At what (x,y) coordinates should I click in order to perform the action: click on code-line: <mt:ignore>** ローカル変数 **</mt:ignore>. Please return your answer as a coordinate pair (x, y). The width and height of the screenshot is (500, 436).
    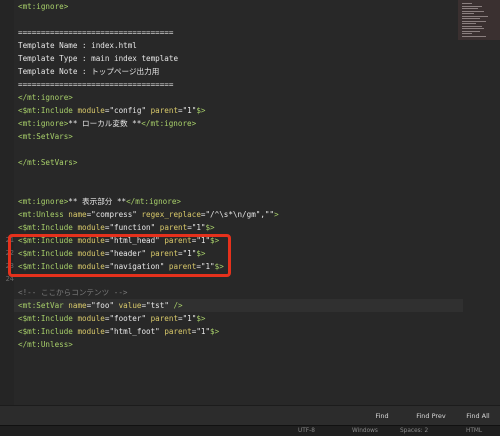
    Looking at the image, I should click on (238, 123).